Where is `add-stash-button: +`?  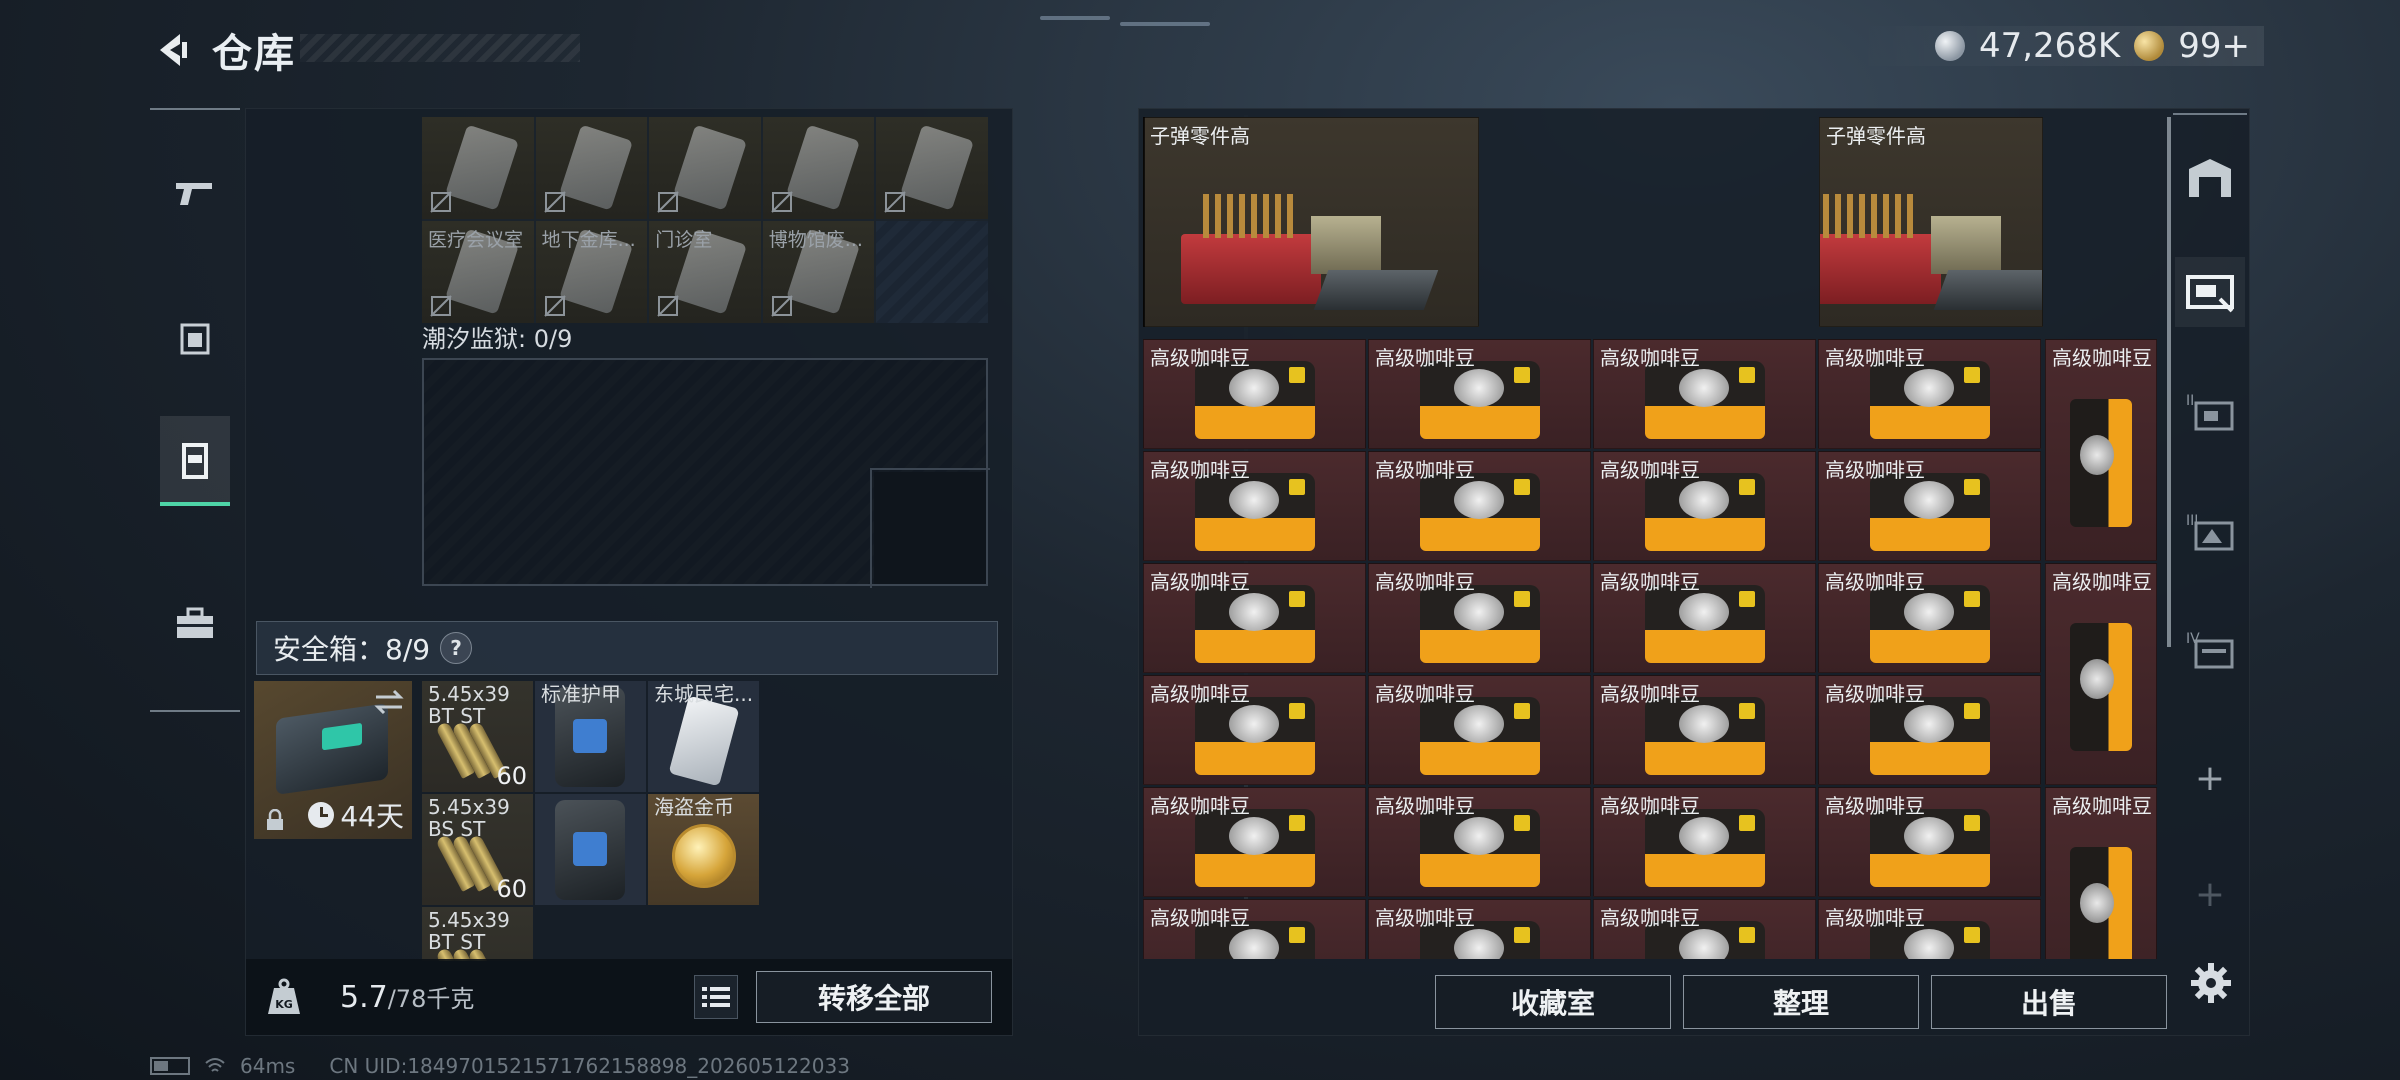
add-stash-button: + is located at coordinates (2210, 778).